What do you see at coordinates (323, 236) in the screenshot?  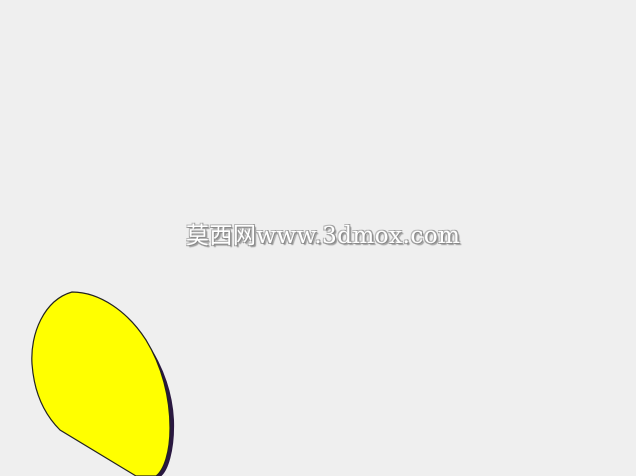 I see `site-watermark: 莫西网www.3dmox.com` at bounding box center [323, 236].